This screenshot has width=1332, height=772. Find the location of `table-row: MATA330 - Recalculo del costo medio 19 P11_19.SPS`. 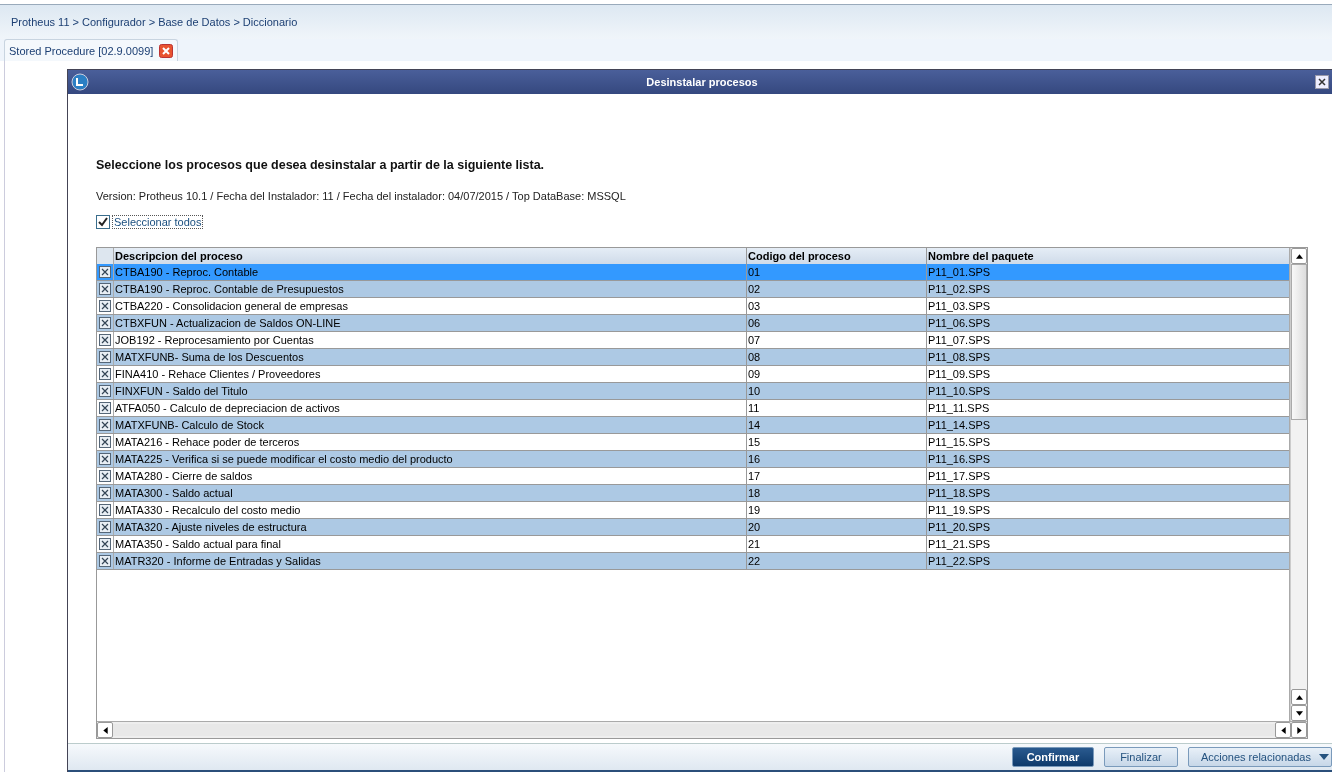

table-row: MATA330 - Recalculo del costo medio 19 P11_19.SPS is located at coordinates (693, 510).